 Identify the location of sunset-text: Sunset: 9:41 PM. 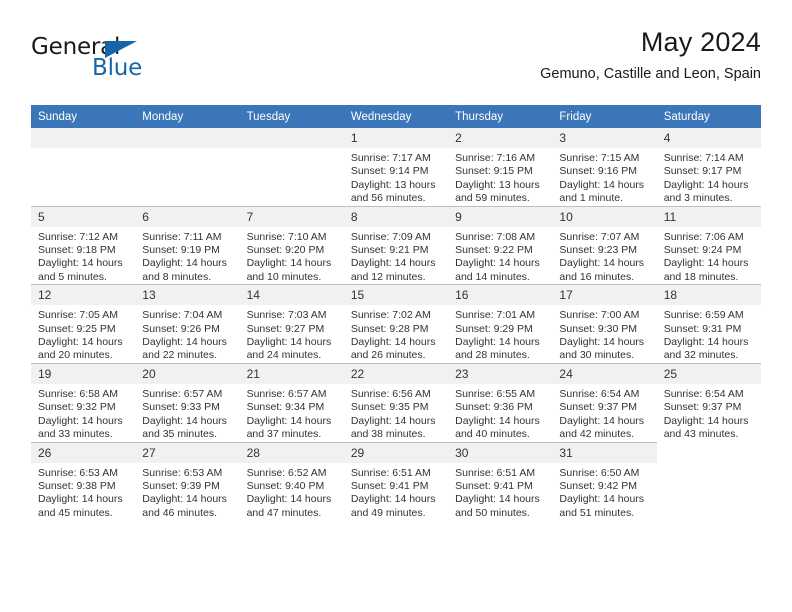
(389, 485).